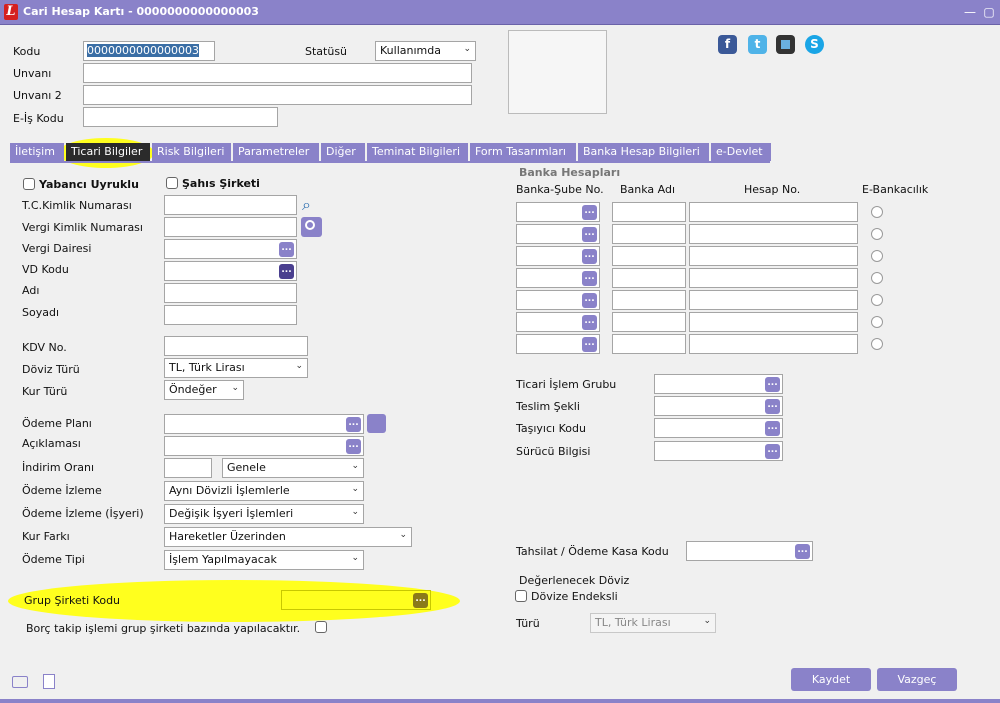 This screenshot has width=1000, height=703. What do you see at coordinates (376, 423) in the screenshot?
I see `odeme-plani-extra-button` at bounding box center [376, 423].